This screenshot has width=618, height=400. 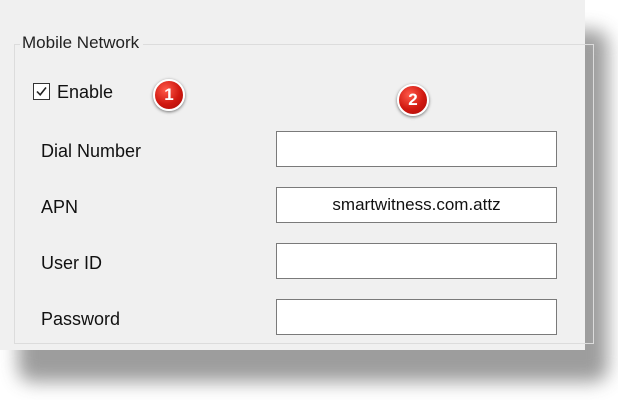 I want to click on enable-checkbox, so click(x=41, y=91).